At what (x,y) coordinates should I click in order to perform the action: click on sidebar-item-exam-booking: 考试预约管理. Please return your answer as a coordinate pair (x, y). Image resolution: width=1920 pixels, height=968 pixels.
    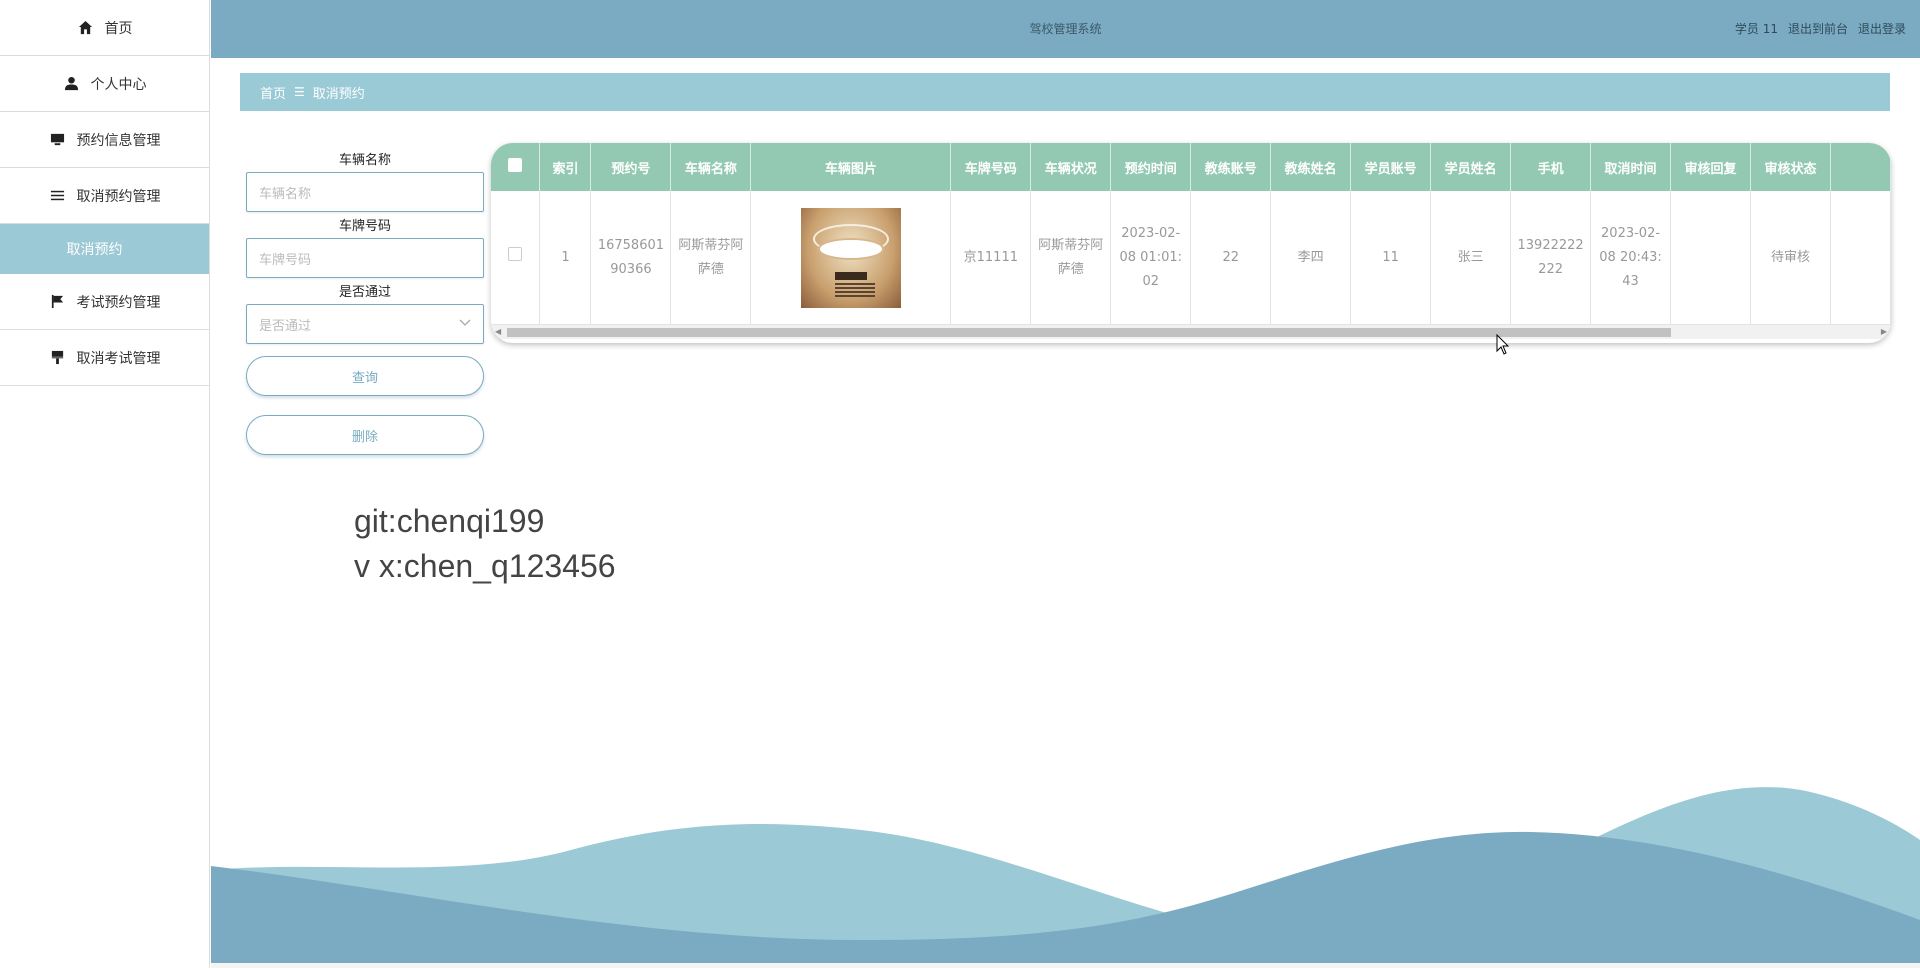
    Looking at the image, I should click on (104, 302).